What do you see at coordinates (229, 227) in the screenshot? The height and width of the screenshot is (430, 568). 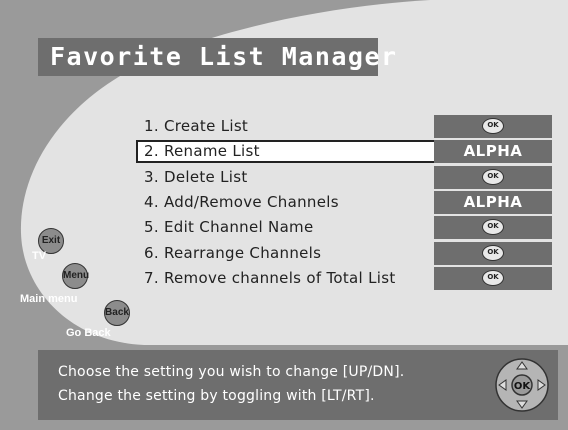 I see `menu-item-label: 5. Edit Channel Name` at bounding box center [229, 227].